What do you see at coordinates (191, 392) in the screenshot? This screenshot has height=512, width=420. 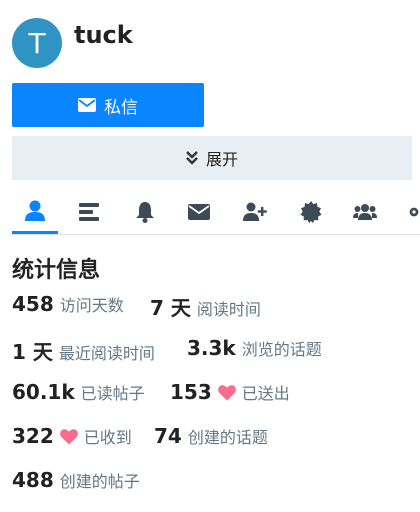 I see `stat-value: 153` at bounding box center [191, 392].